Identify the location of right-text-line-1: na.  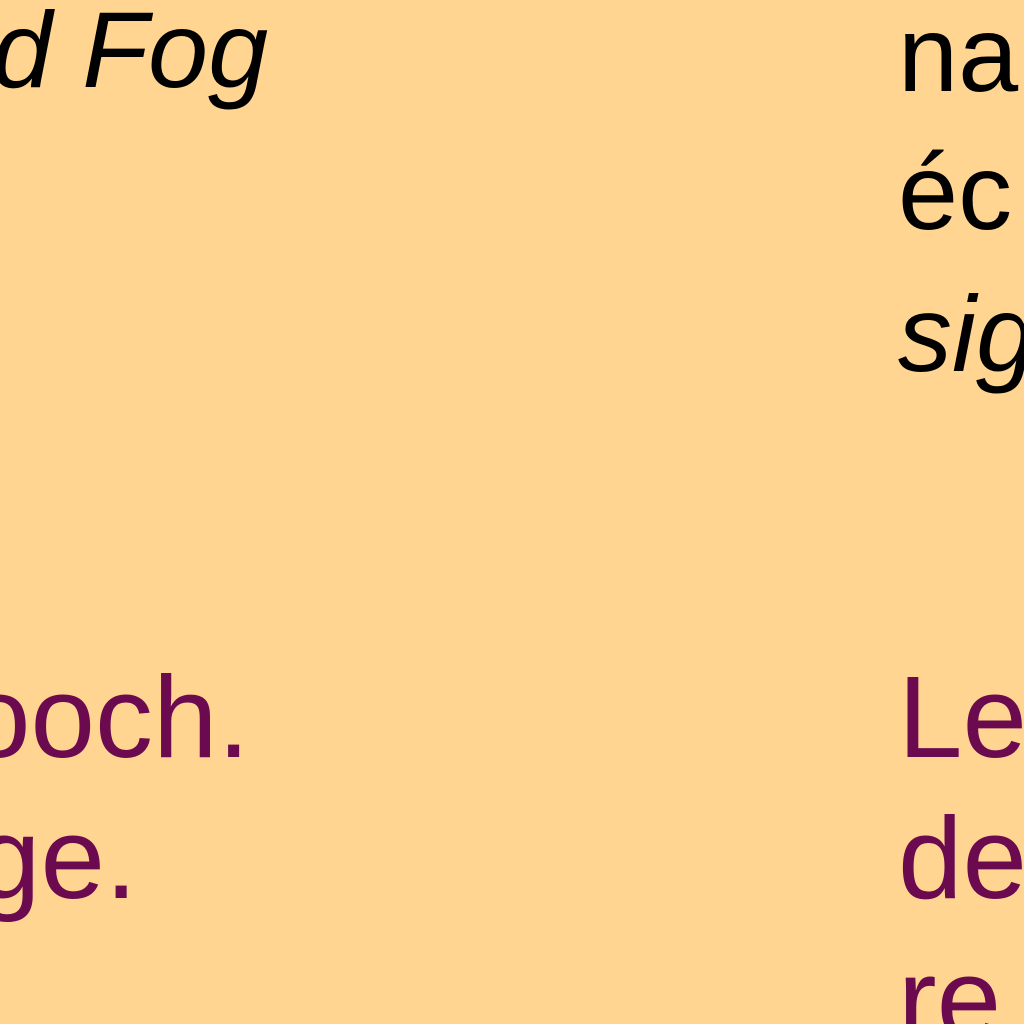
(958, 57).